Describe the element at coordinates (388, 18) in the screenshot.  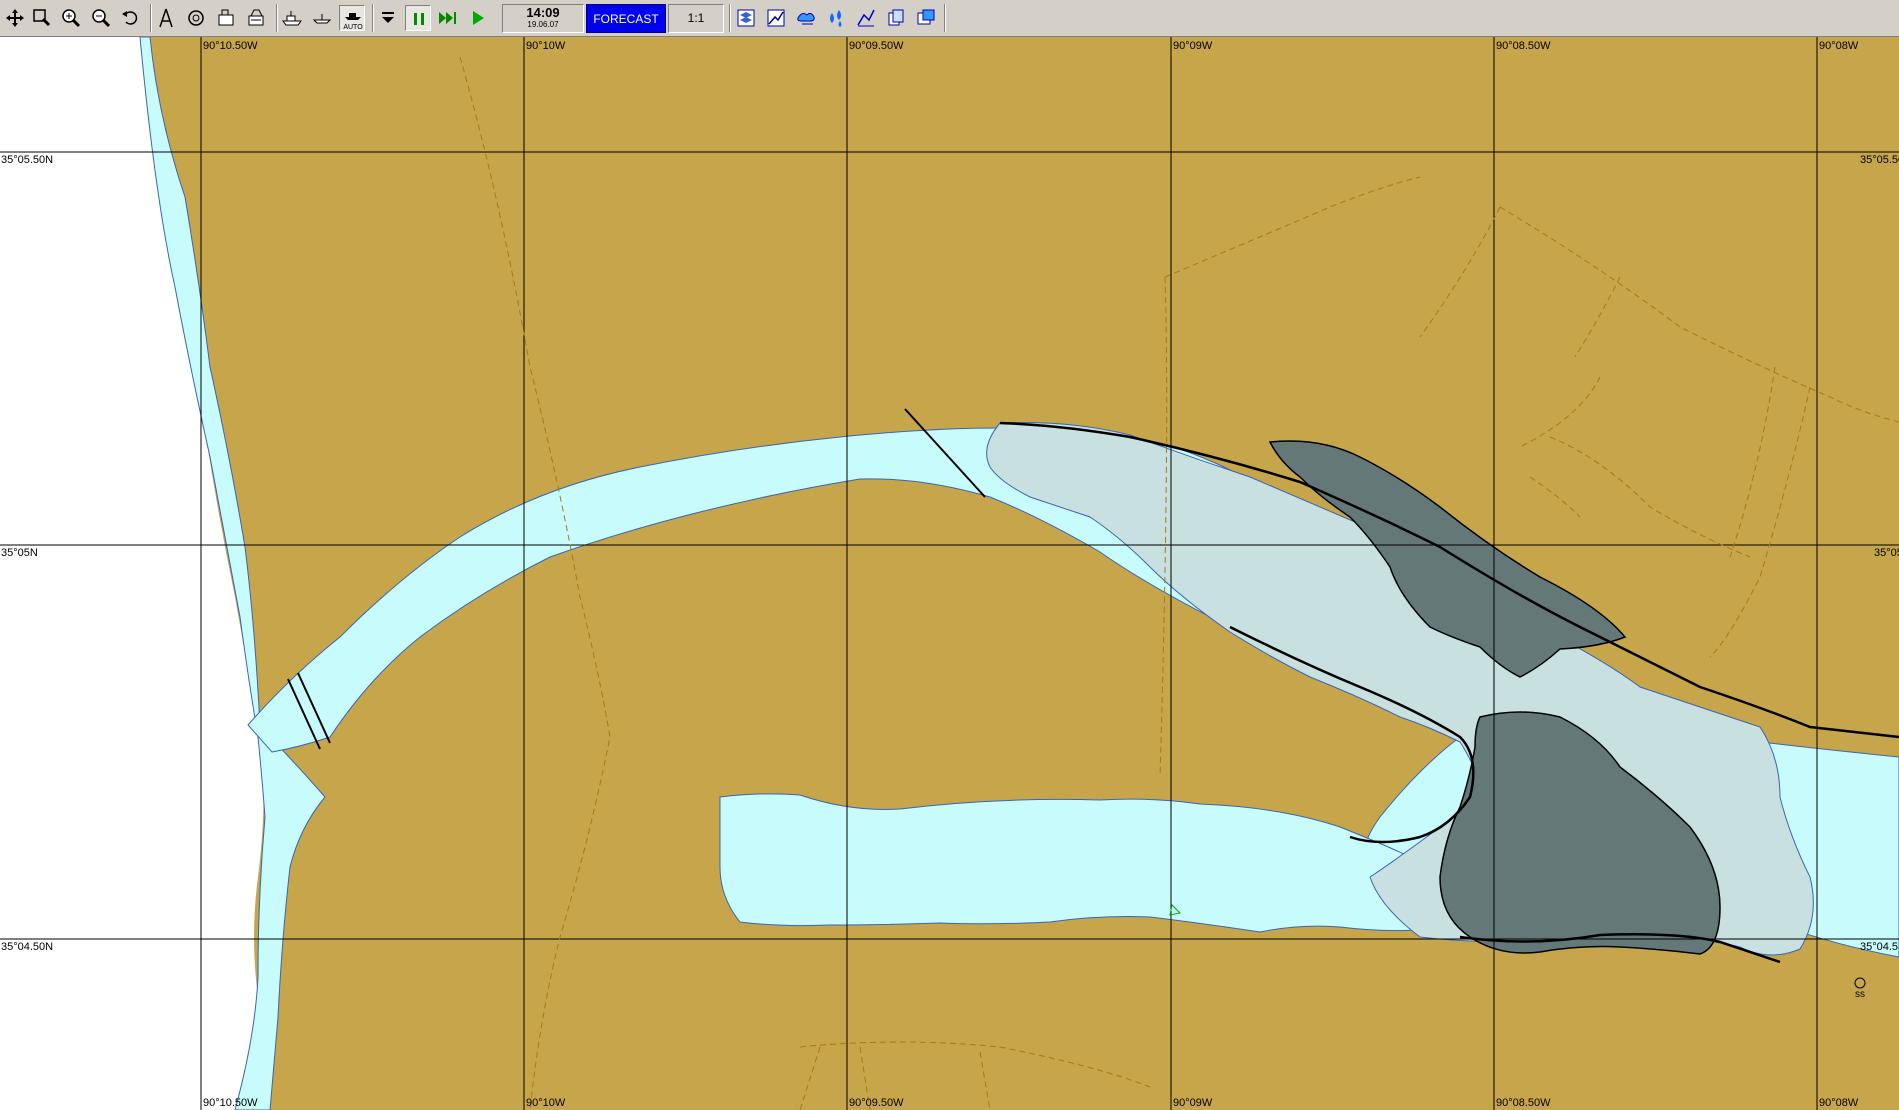
I see `dropdown-icon` at that location.